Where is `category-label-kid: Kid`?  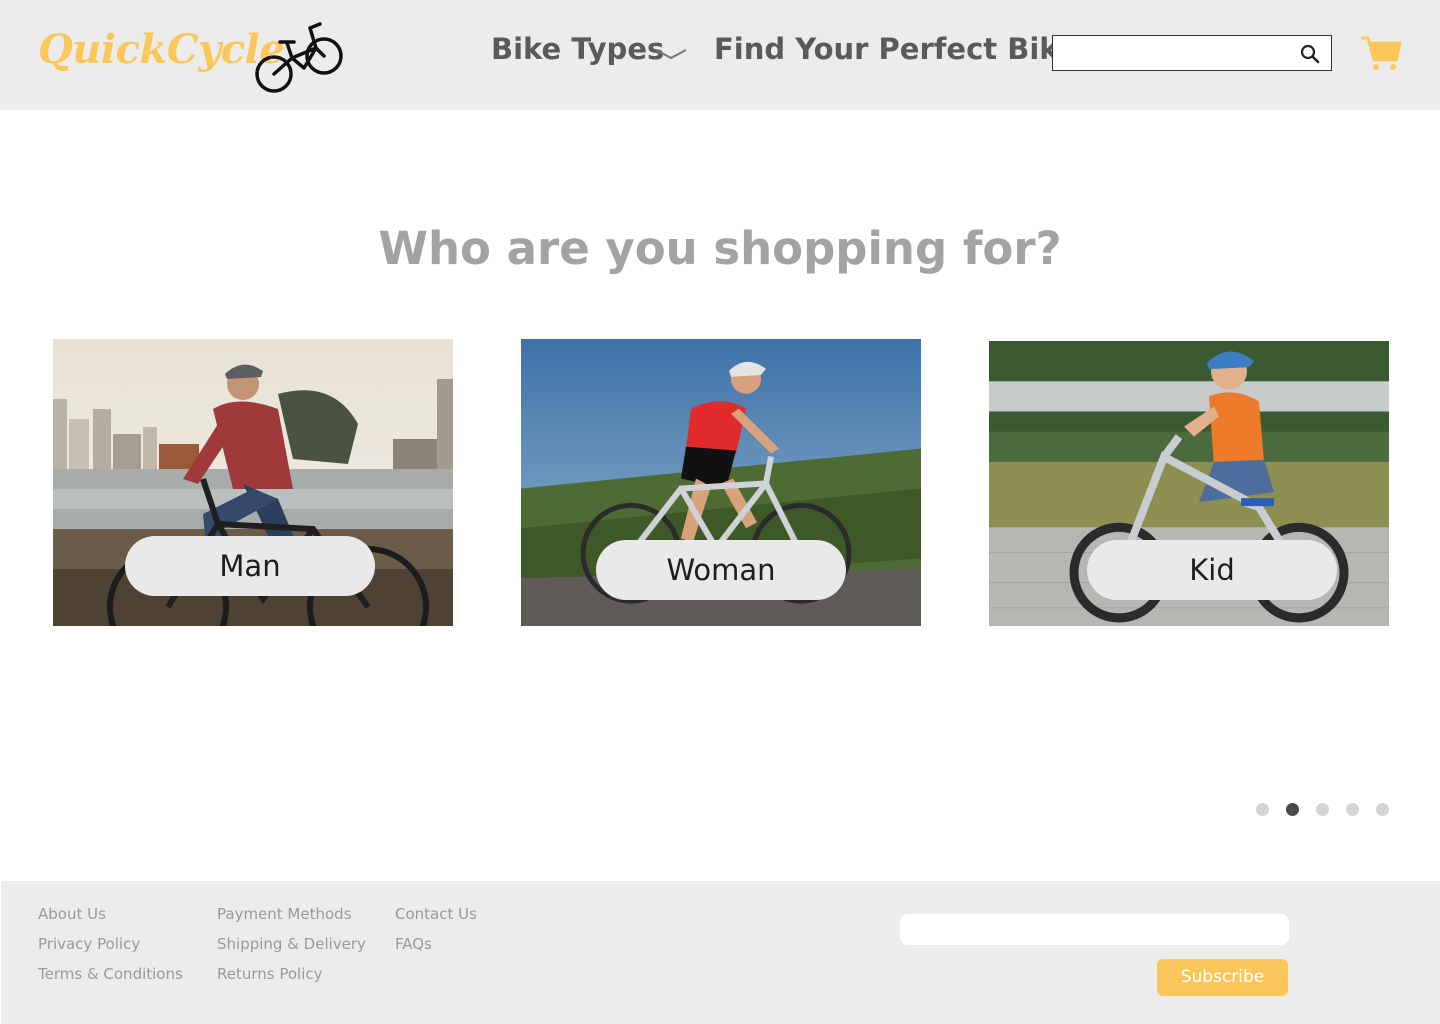
category-label-kid: Kid is located at coordinates (1212, 570).